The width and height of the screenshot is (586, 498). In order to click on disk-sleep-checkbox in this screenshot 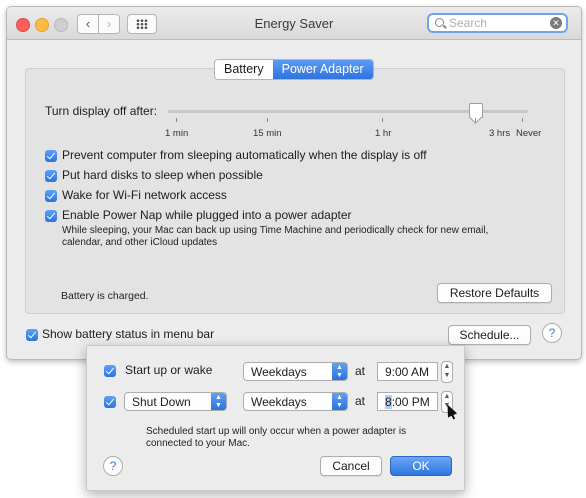, I will do `click(51, 176)`.